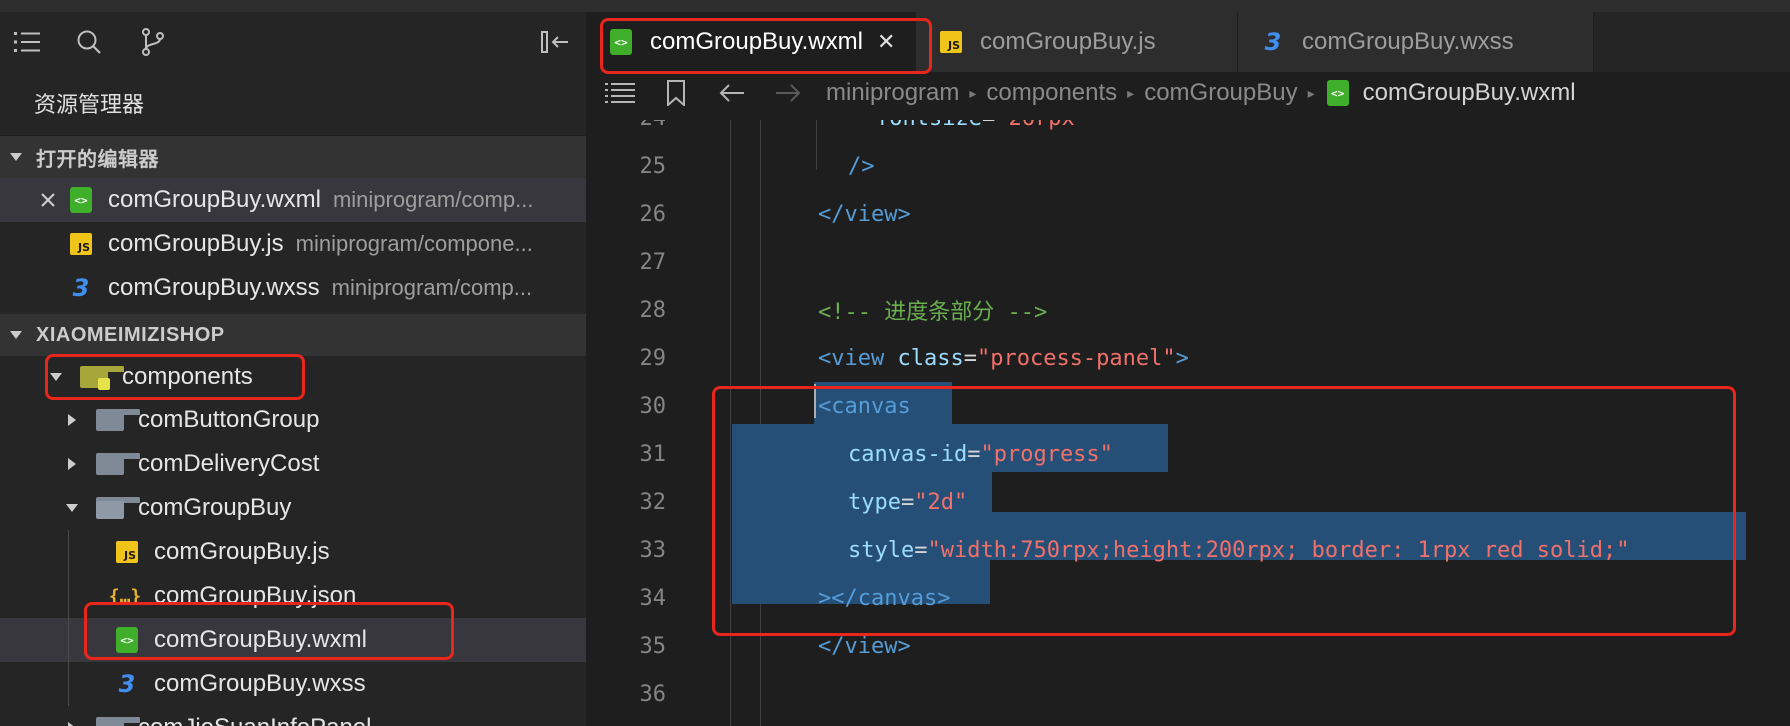 The image size is (1790, 726). I want to click on tab-wxss: 3 comGroupBuy.wxss, so click(1416, 42).